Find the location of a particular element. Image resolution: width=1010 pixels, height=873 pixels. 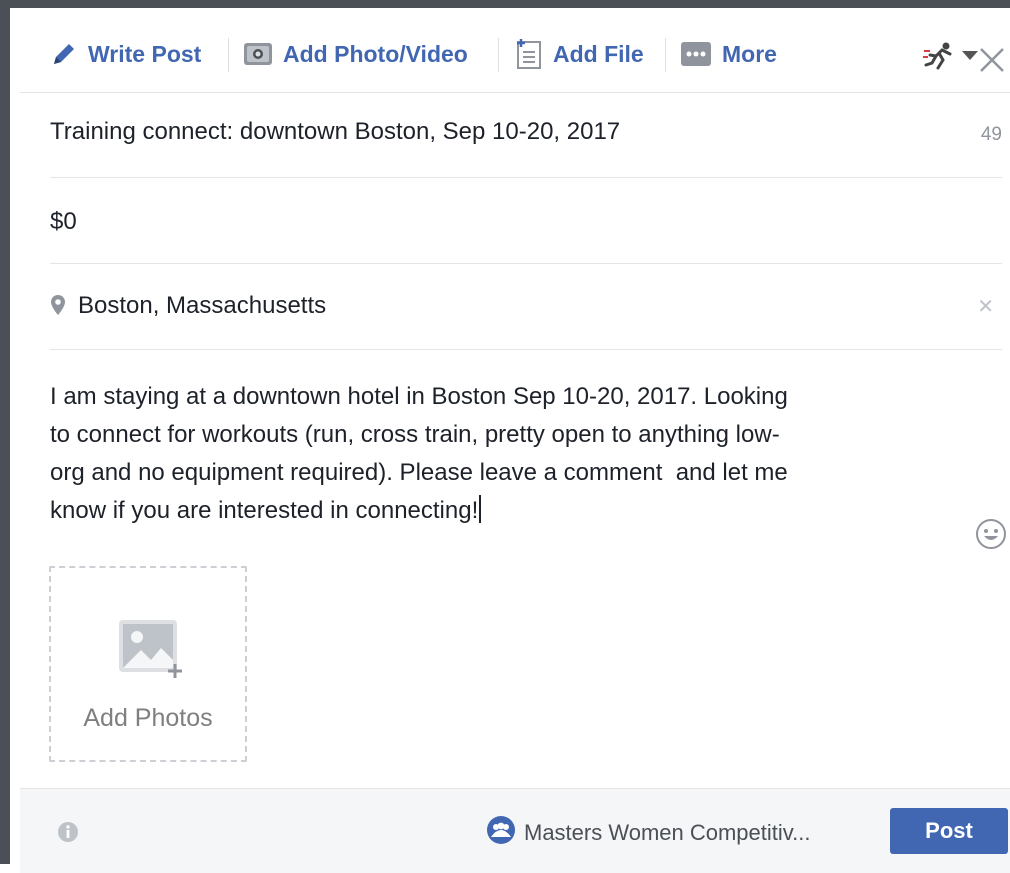

add-photos-label: Add Photos is located at coordinates (148, 718).